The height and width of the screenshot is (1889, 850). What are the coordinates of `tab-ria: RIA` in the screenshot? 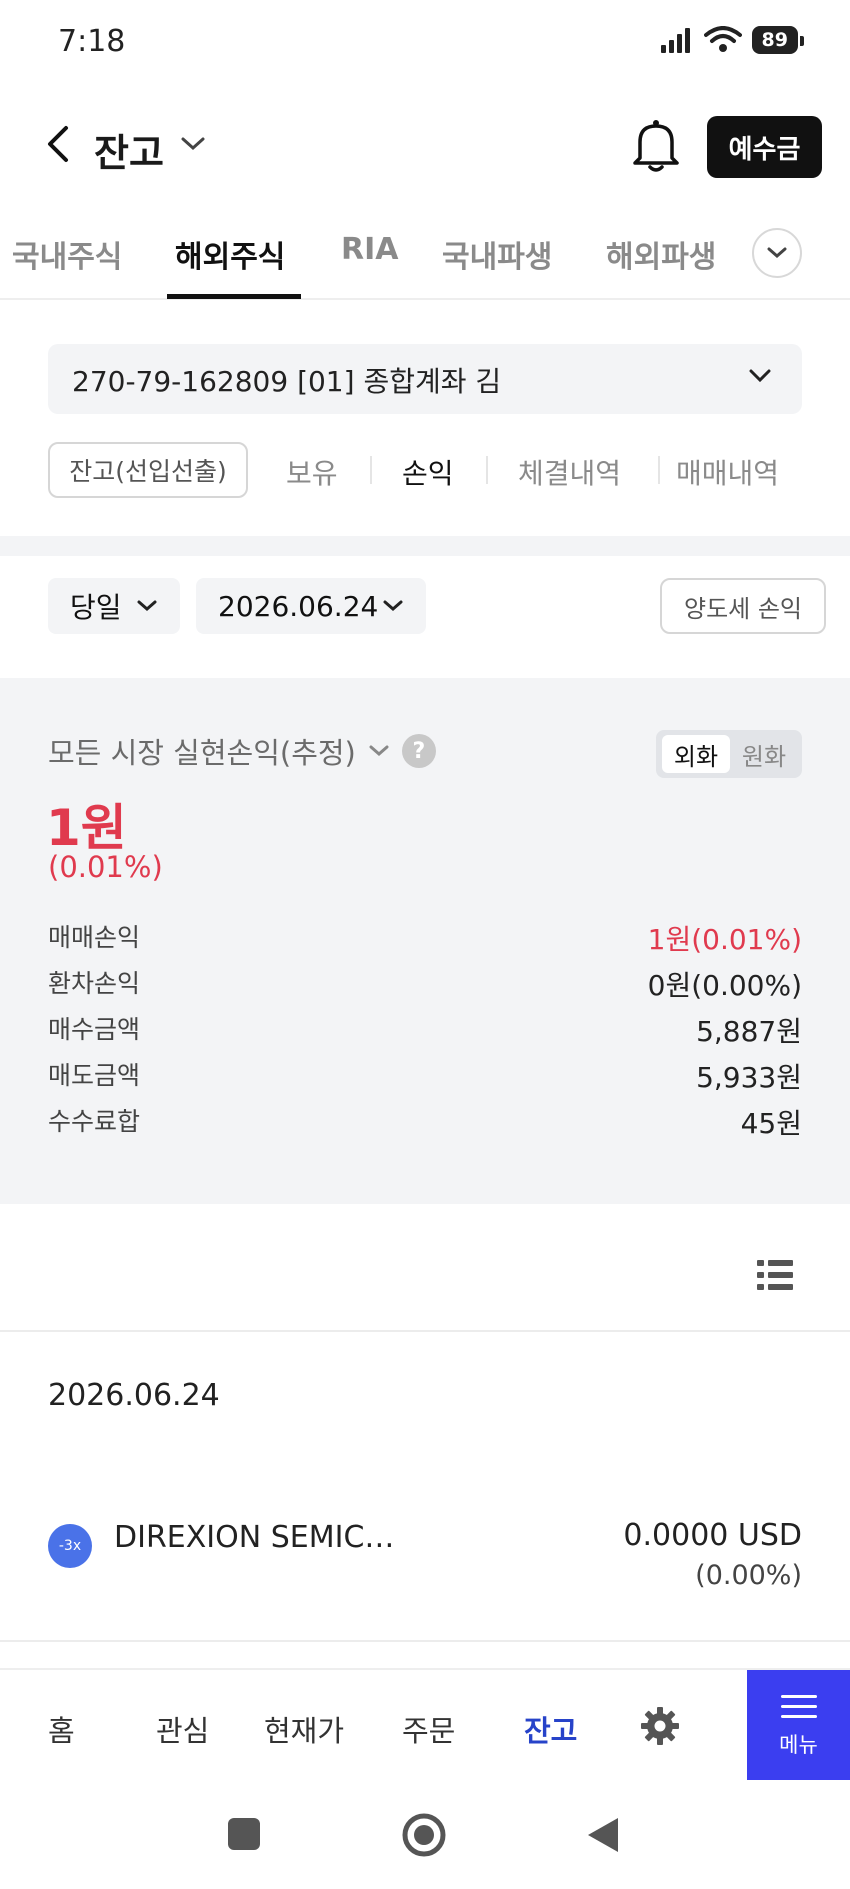 It's located at (369, 249).